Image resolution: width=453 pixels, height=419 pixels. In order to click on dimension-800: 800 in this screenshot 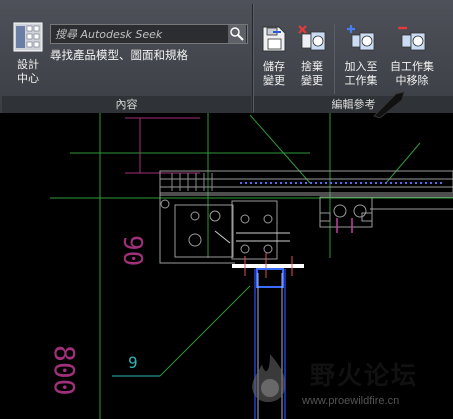, I will do `click(64, 370)`.